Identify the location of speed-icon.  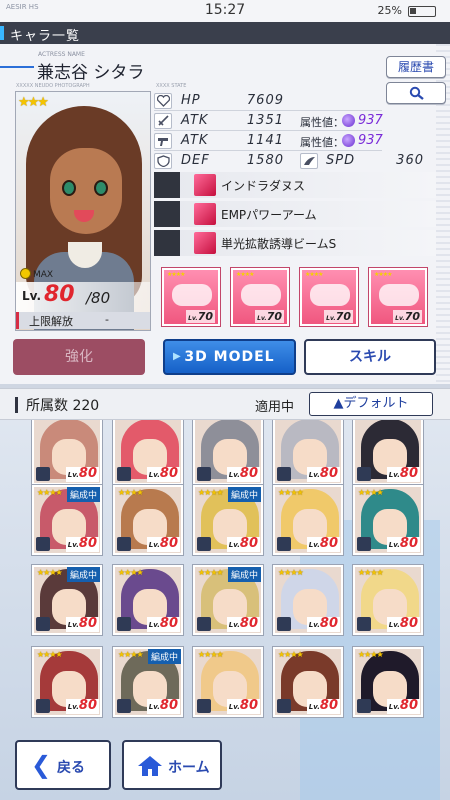
(309, 161).